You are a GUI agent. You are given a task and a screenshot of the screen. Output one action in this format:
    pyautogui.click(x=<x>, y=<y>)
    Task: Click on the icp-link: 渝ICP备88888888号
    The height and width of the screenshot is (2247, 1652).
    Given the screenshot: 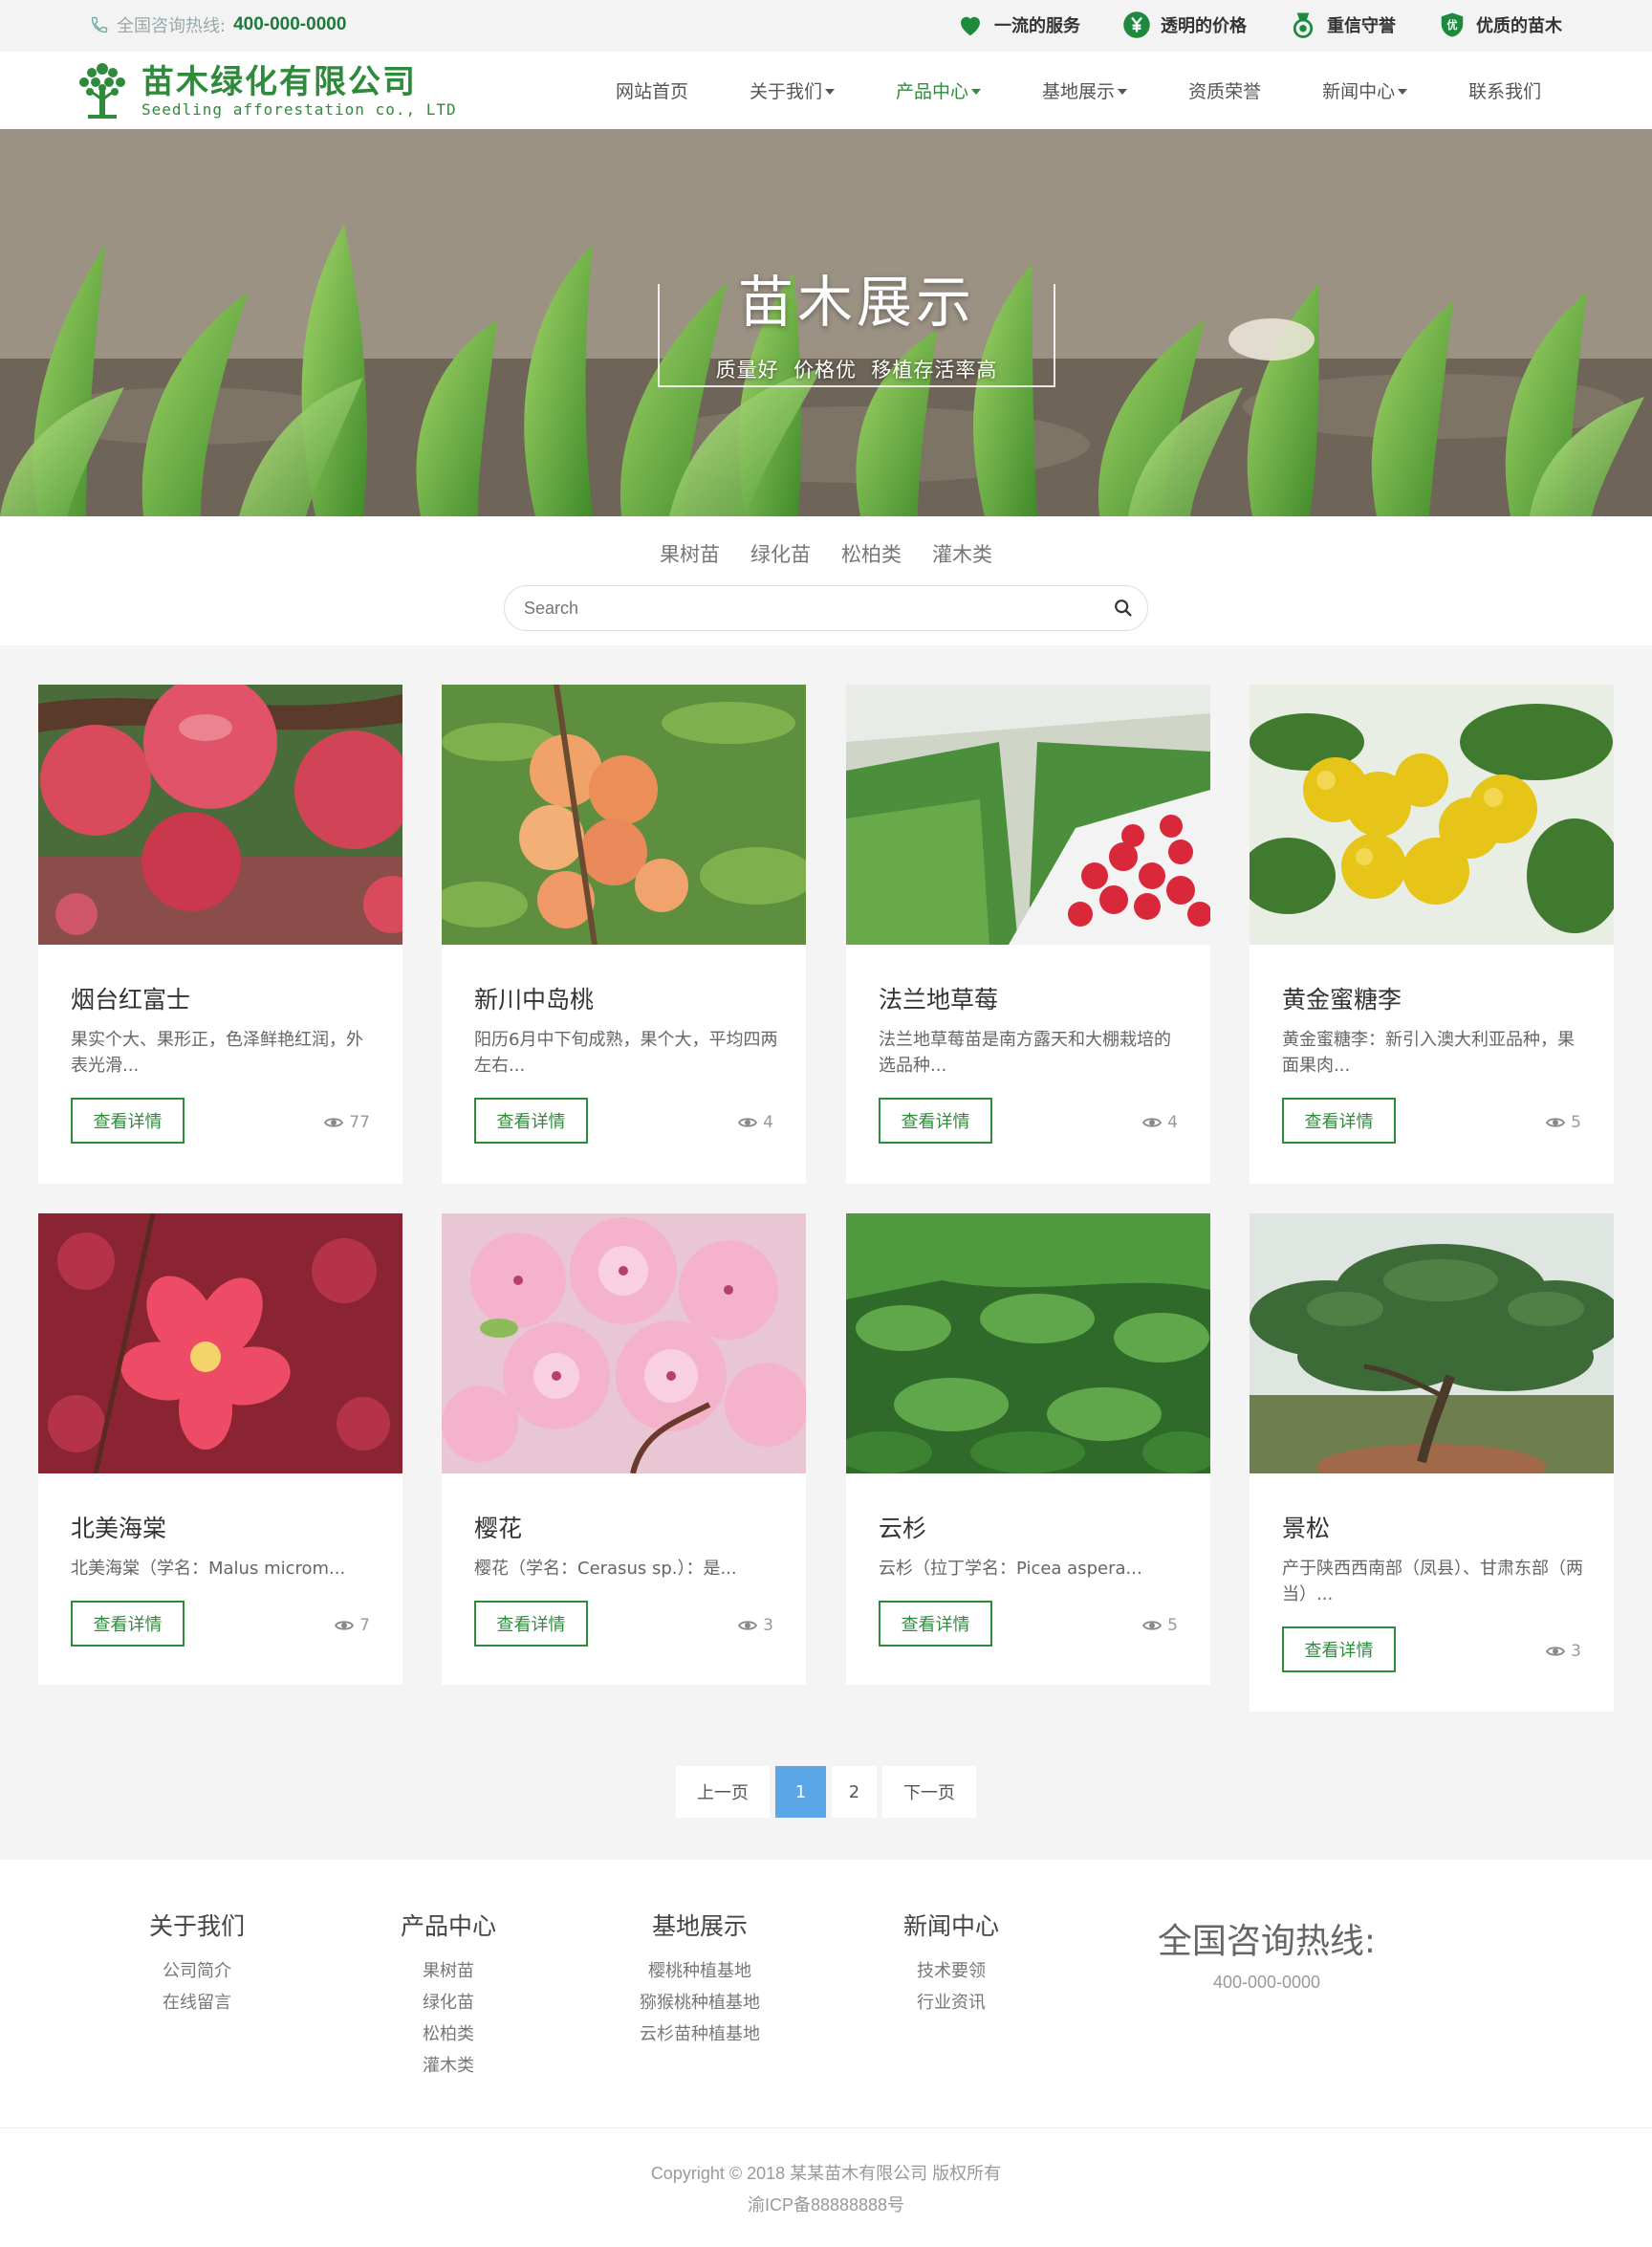 What is the action you would take?
    pyautogui.click(x=826, y=2205)
    